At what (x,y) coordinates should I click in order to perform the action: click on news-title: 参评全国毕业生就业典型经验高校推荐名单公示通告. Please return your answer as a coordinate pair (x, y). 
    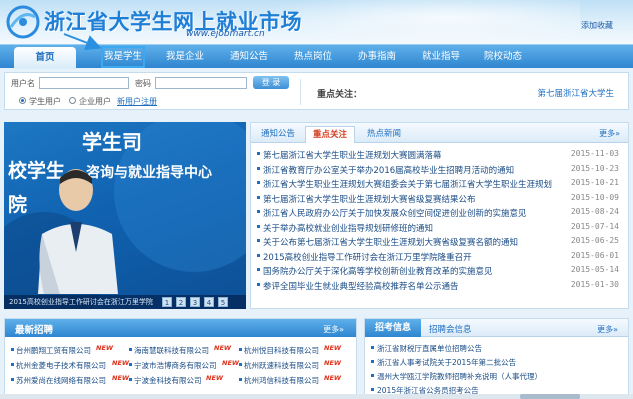
    Looking at the image, I should click on (413, 286).